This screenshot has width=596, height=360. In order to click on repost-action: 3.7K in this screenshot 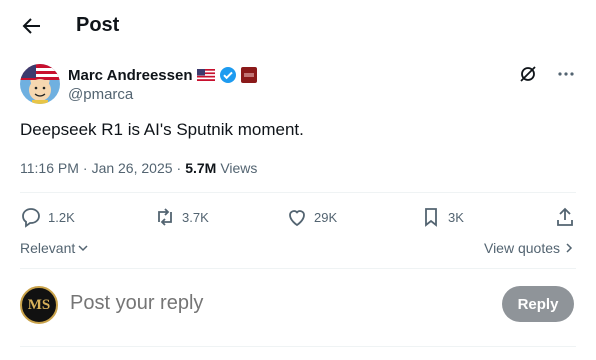, I will do `click(181, 217)`.